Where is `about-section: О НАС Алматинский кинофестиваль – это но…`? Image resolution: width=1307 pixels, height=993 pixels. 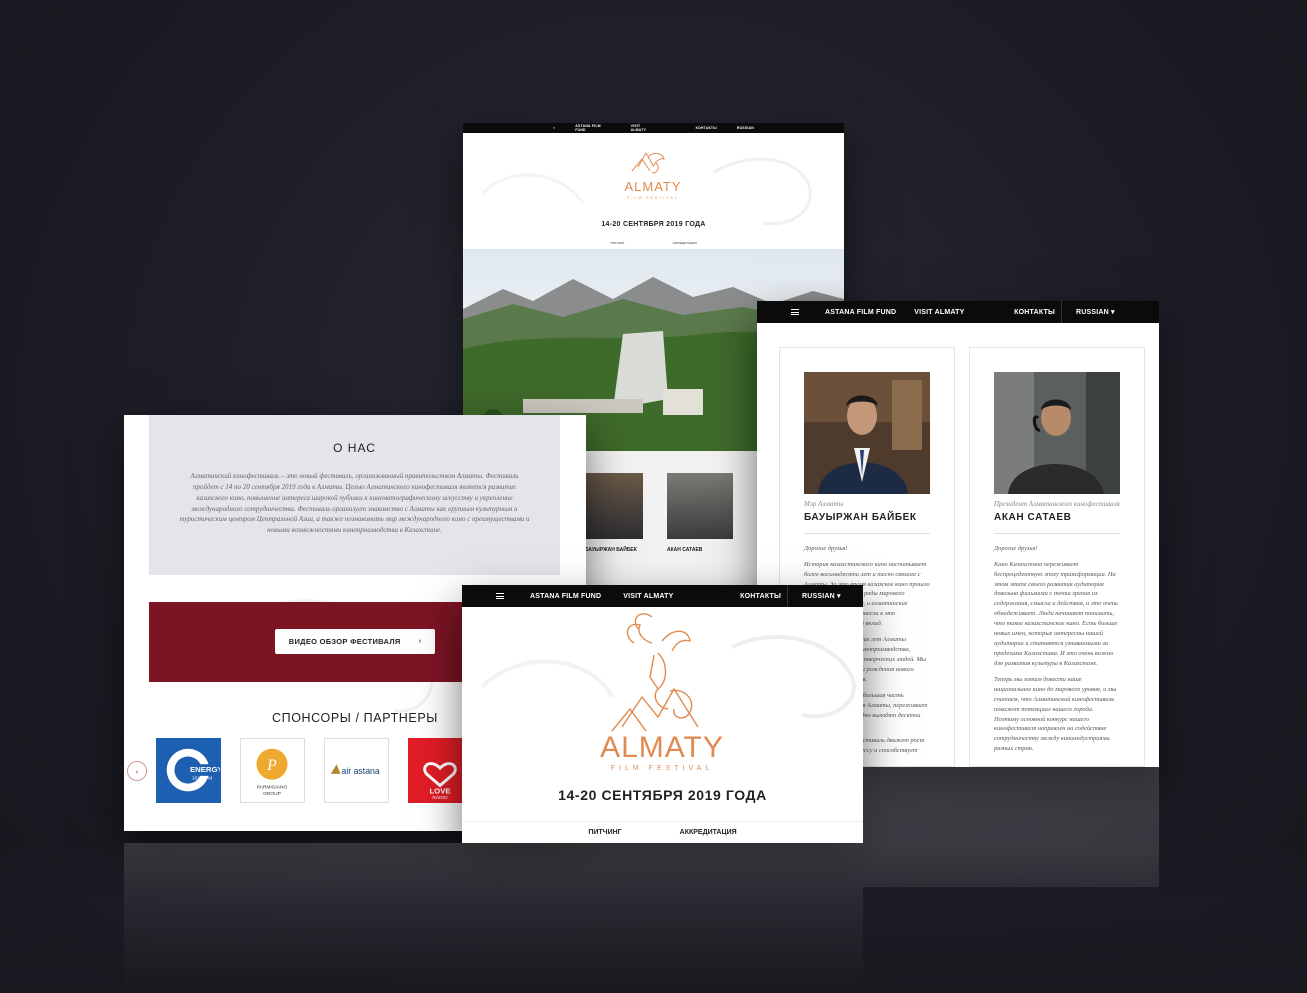 about-section: О НАС Алматинский кинофестиваль – это но… is located at coordinates (354, 495).